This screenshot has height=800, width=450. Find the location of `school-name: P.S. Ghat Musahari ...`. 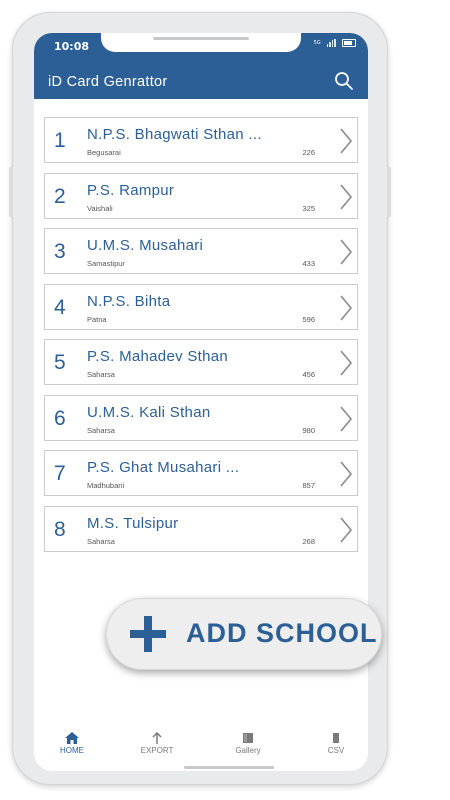

school-name: P.S. Ghat Musahari ... is located at coordinates (163, 467).